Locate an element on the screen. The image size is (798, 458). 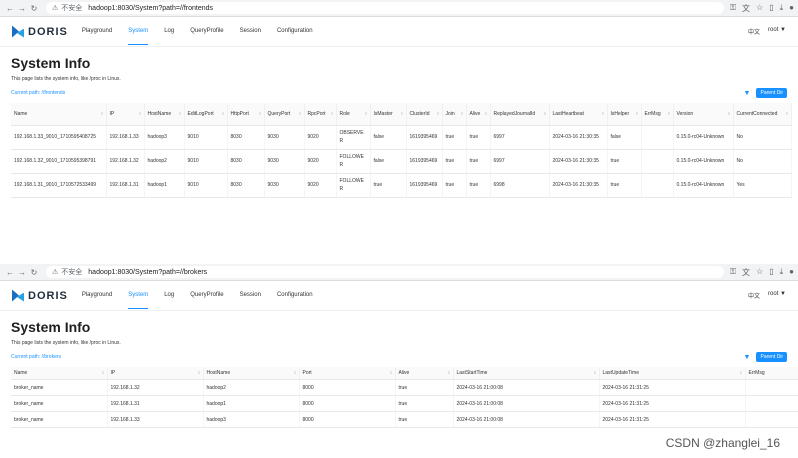
column-header: IsHelper ⇕ is located at coordinates (624, 114).